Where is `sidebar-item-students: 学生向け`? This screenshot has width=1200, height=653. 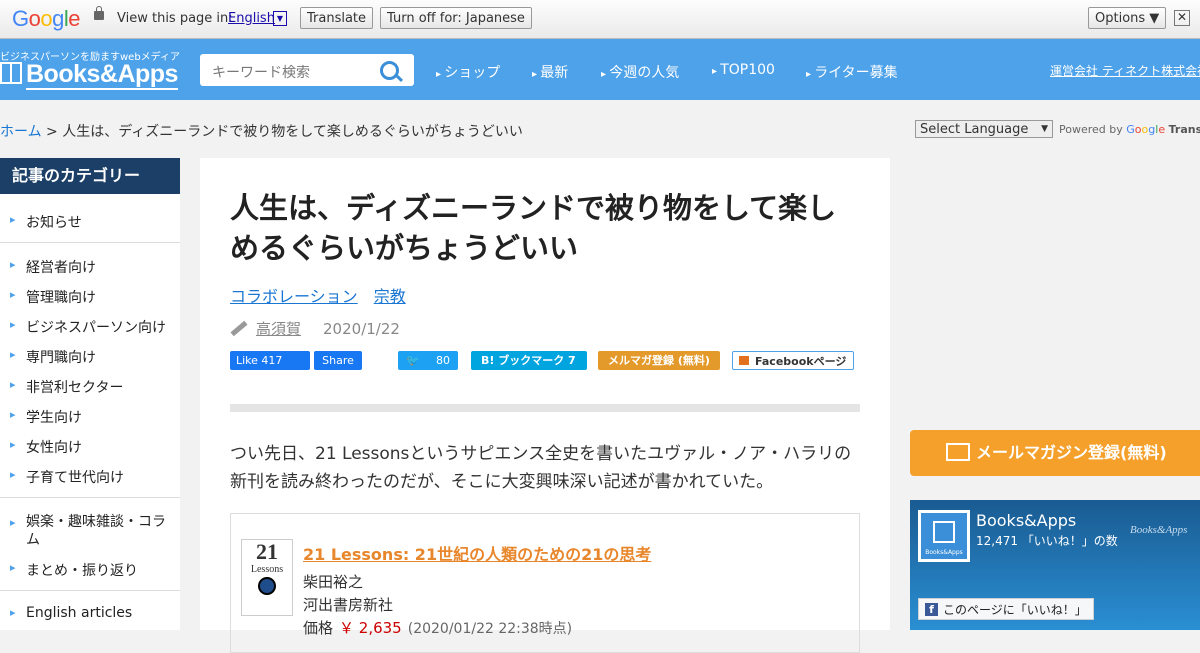 sidebar-item-students: 学生向け is located at coordinates (46, 417).